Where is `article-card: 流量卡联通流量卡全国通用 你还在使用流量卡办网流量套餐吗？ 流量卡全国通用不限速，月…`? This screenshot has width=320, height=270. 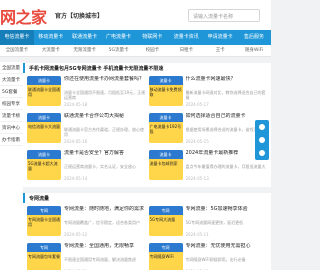
article-card: 流量卡联通流量卡全国通用 你还在使用流量卡办网流量套餐吗？ 流量卡全国通用不限速，月… is located at coordinates (86, 93).